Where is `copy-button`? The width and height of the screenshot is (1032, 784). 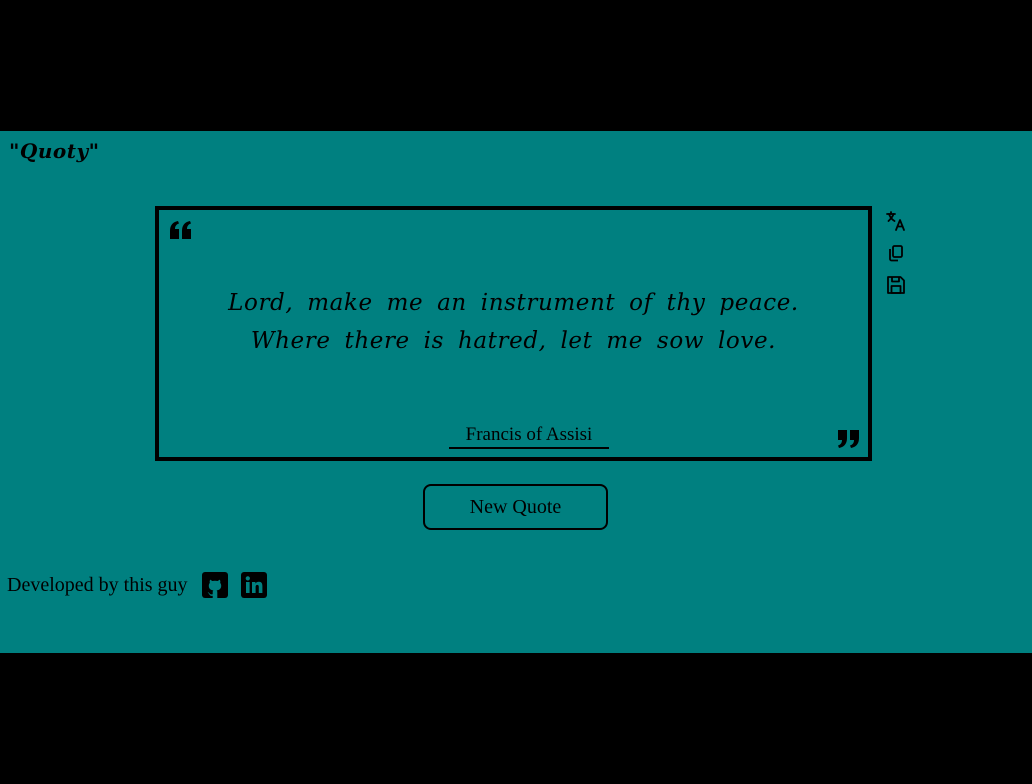 copy-button is located at coordinates (896, 253).